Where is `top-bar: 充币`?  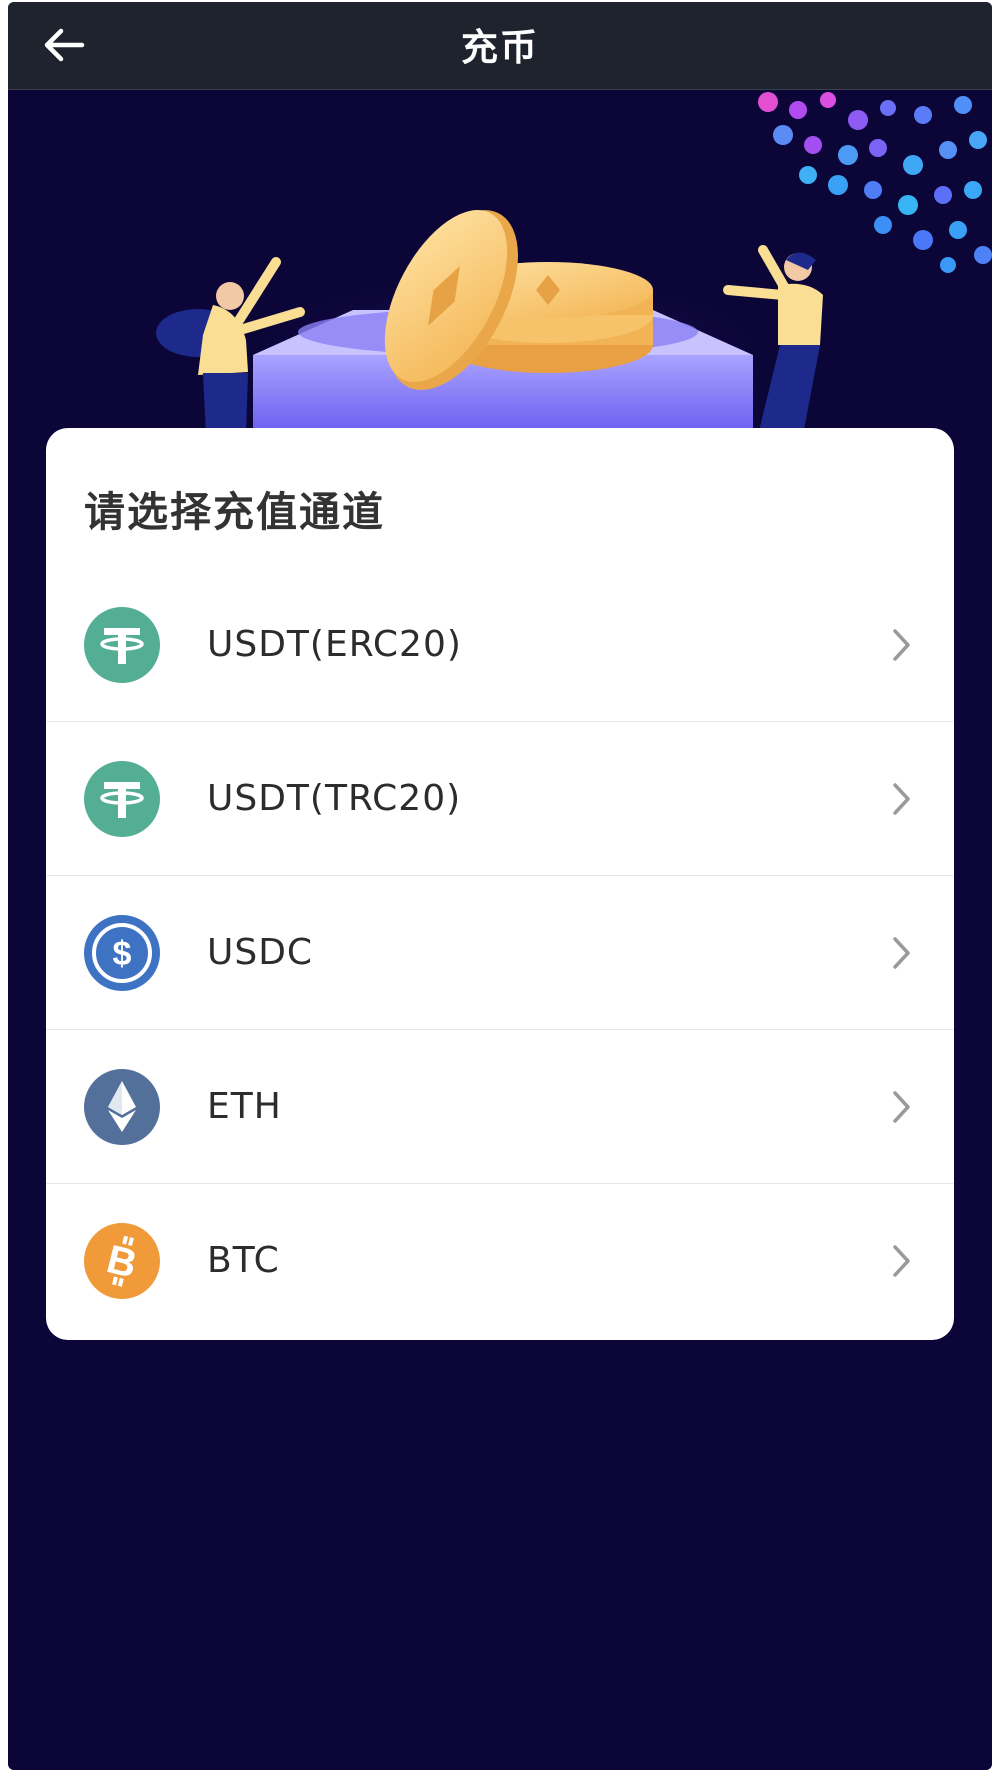
top-bar: 充币 is located at coordinates (500, 46).